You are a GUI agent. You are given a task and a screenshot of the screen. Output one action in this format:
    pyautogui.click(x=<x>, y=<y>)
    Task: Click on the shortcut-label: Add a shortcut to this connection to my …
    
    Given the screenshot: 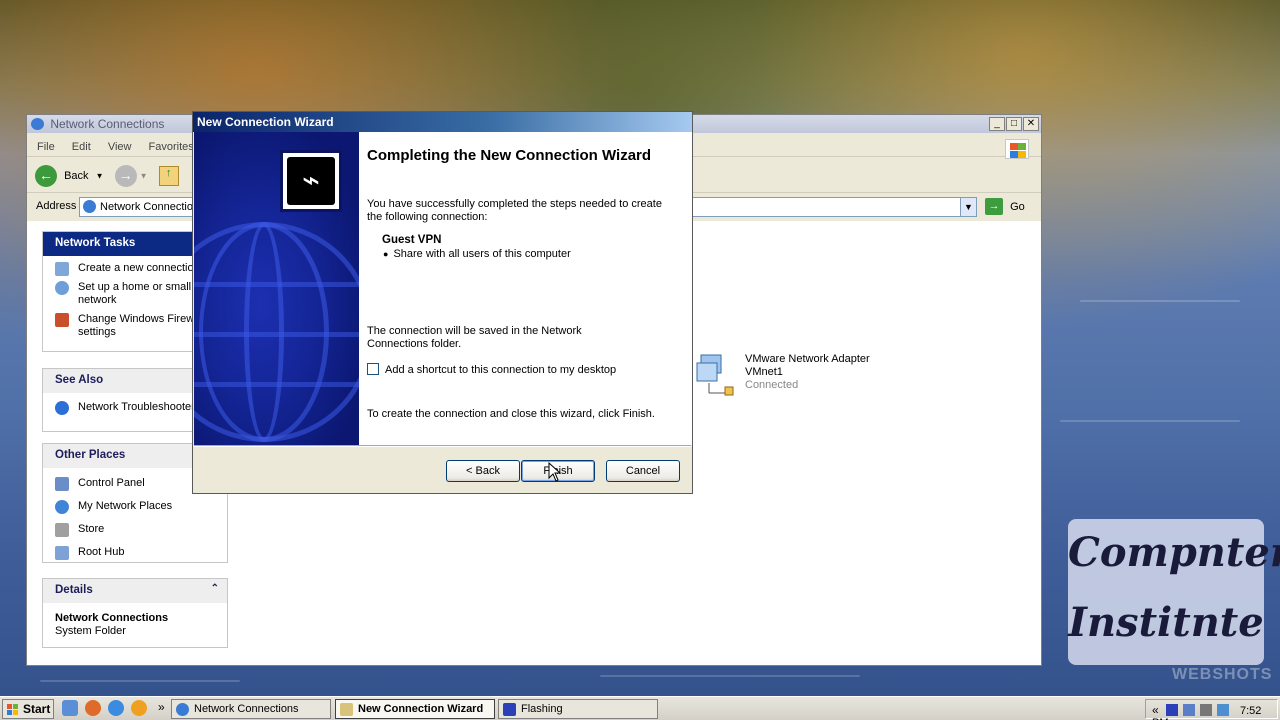 What is the action you would take?
    pyautogui.click(x=500, y=370)
    